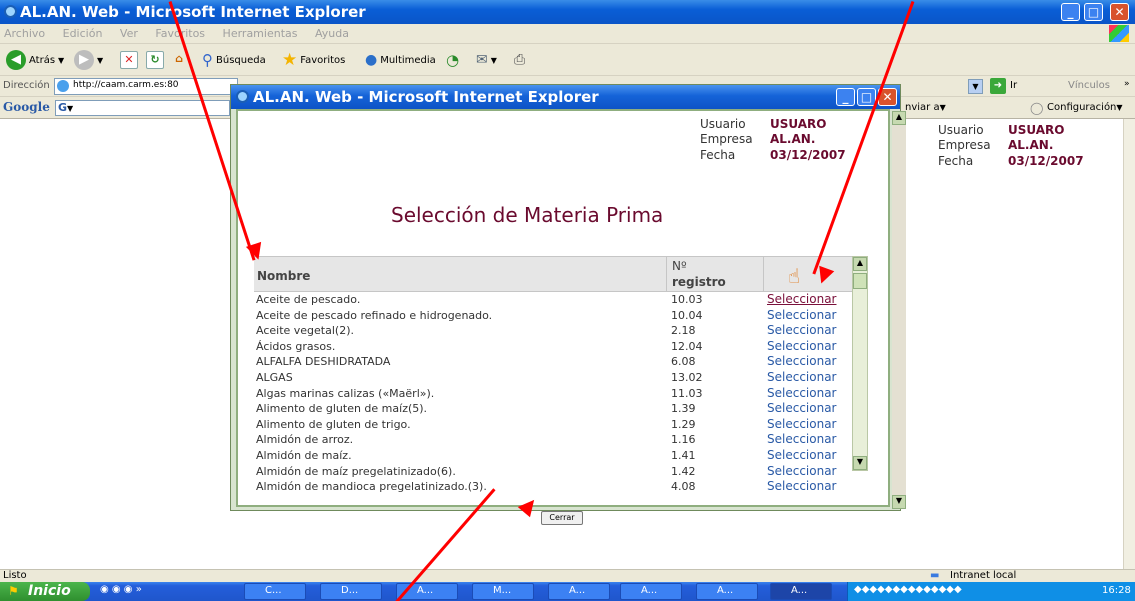 The height and width of the screenshot is (601, 1135). What do you see at coordinates (683, 471) in the screenshot?
I see `cell-registro: 1.42` at bounding box center [683, 471].